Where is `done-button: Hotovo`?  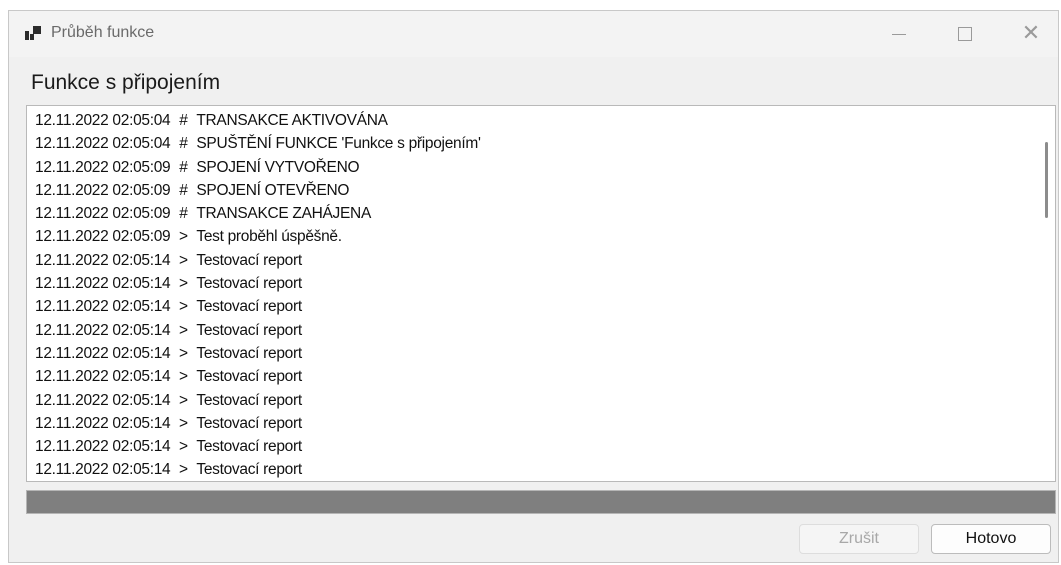
done-button: Hotovo is located at coordinates (991, 539).